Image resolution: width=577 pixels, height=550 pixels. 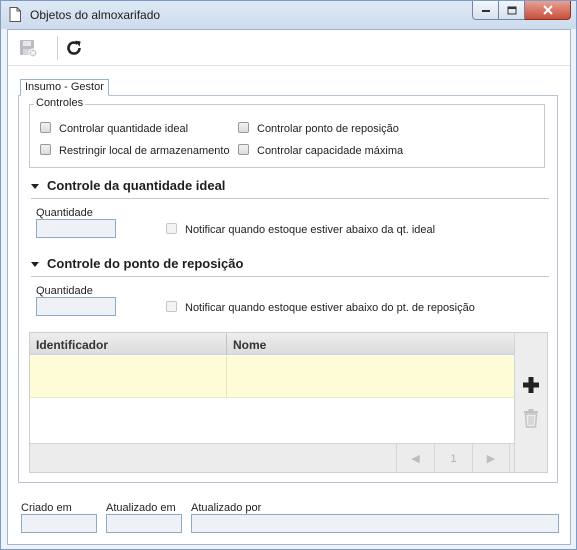 What do you see at coordinates (243, 127) in the screenshot?
I see `checkbox-controlar-ponto-reposicao` at bounding box center [243, 127].